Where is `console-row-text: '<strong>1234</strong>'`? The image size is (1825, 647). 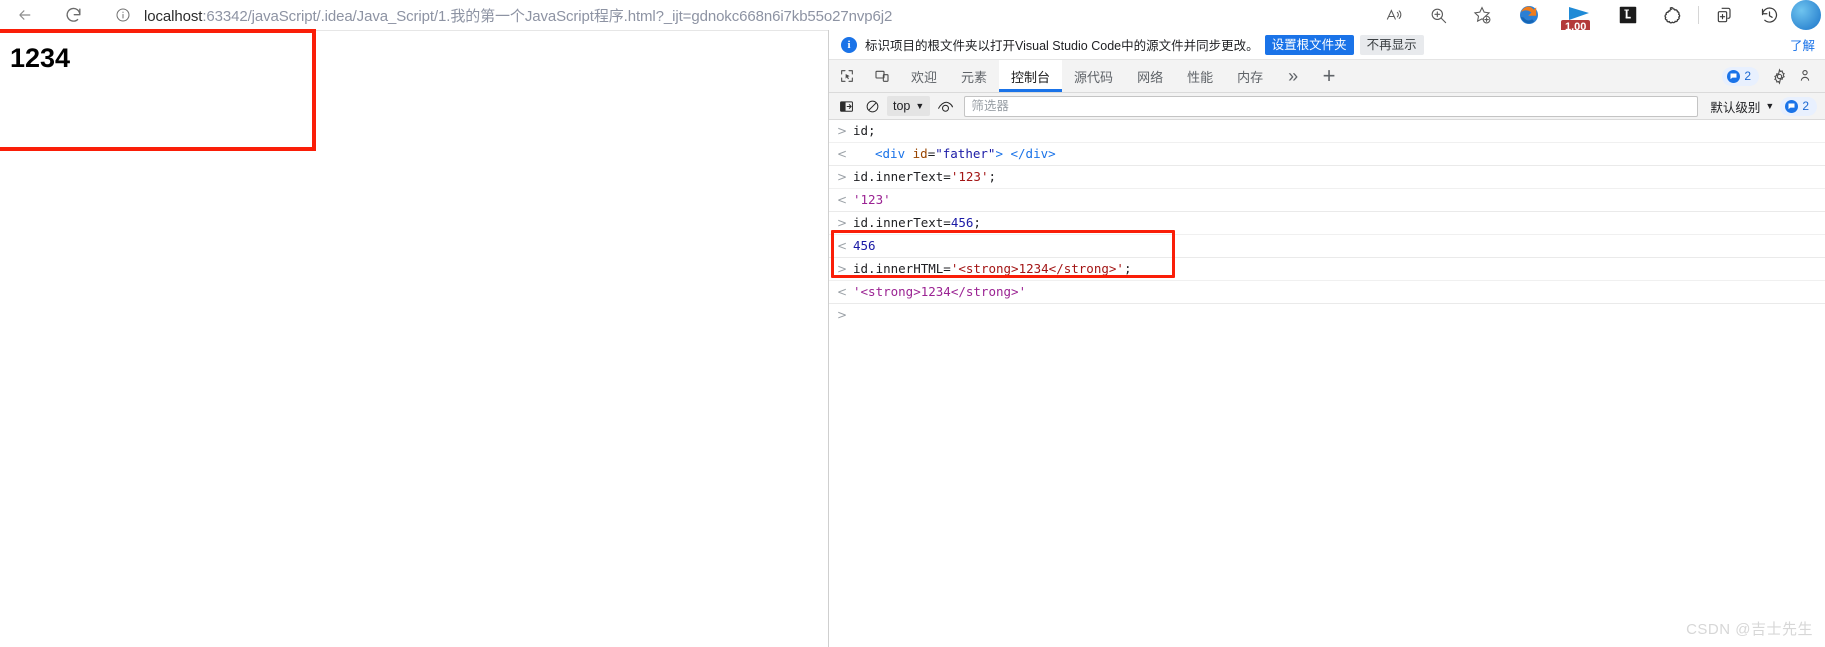
console-row-text: '<strong>1234</strong>' is located at coordinates (939, 292).